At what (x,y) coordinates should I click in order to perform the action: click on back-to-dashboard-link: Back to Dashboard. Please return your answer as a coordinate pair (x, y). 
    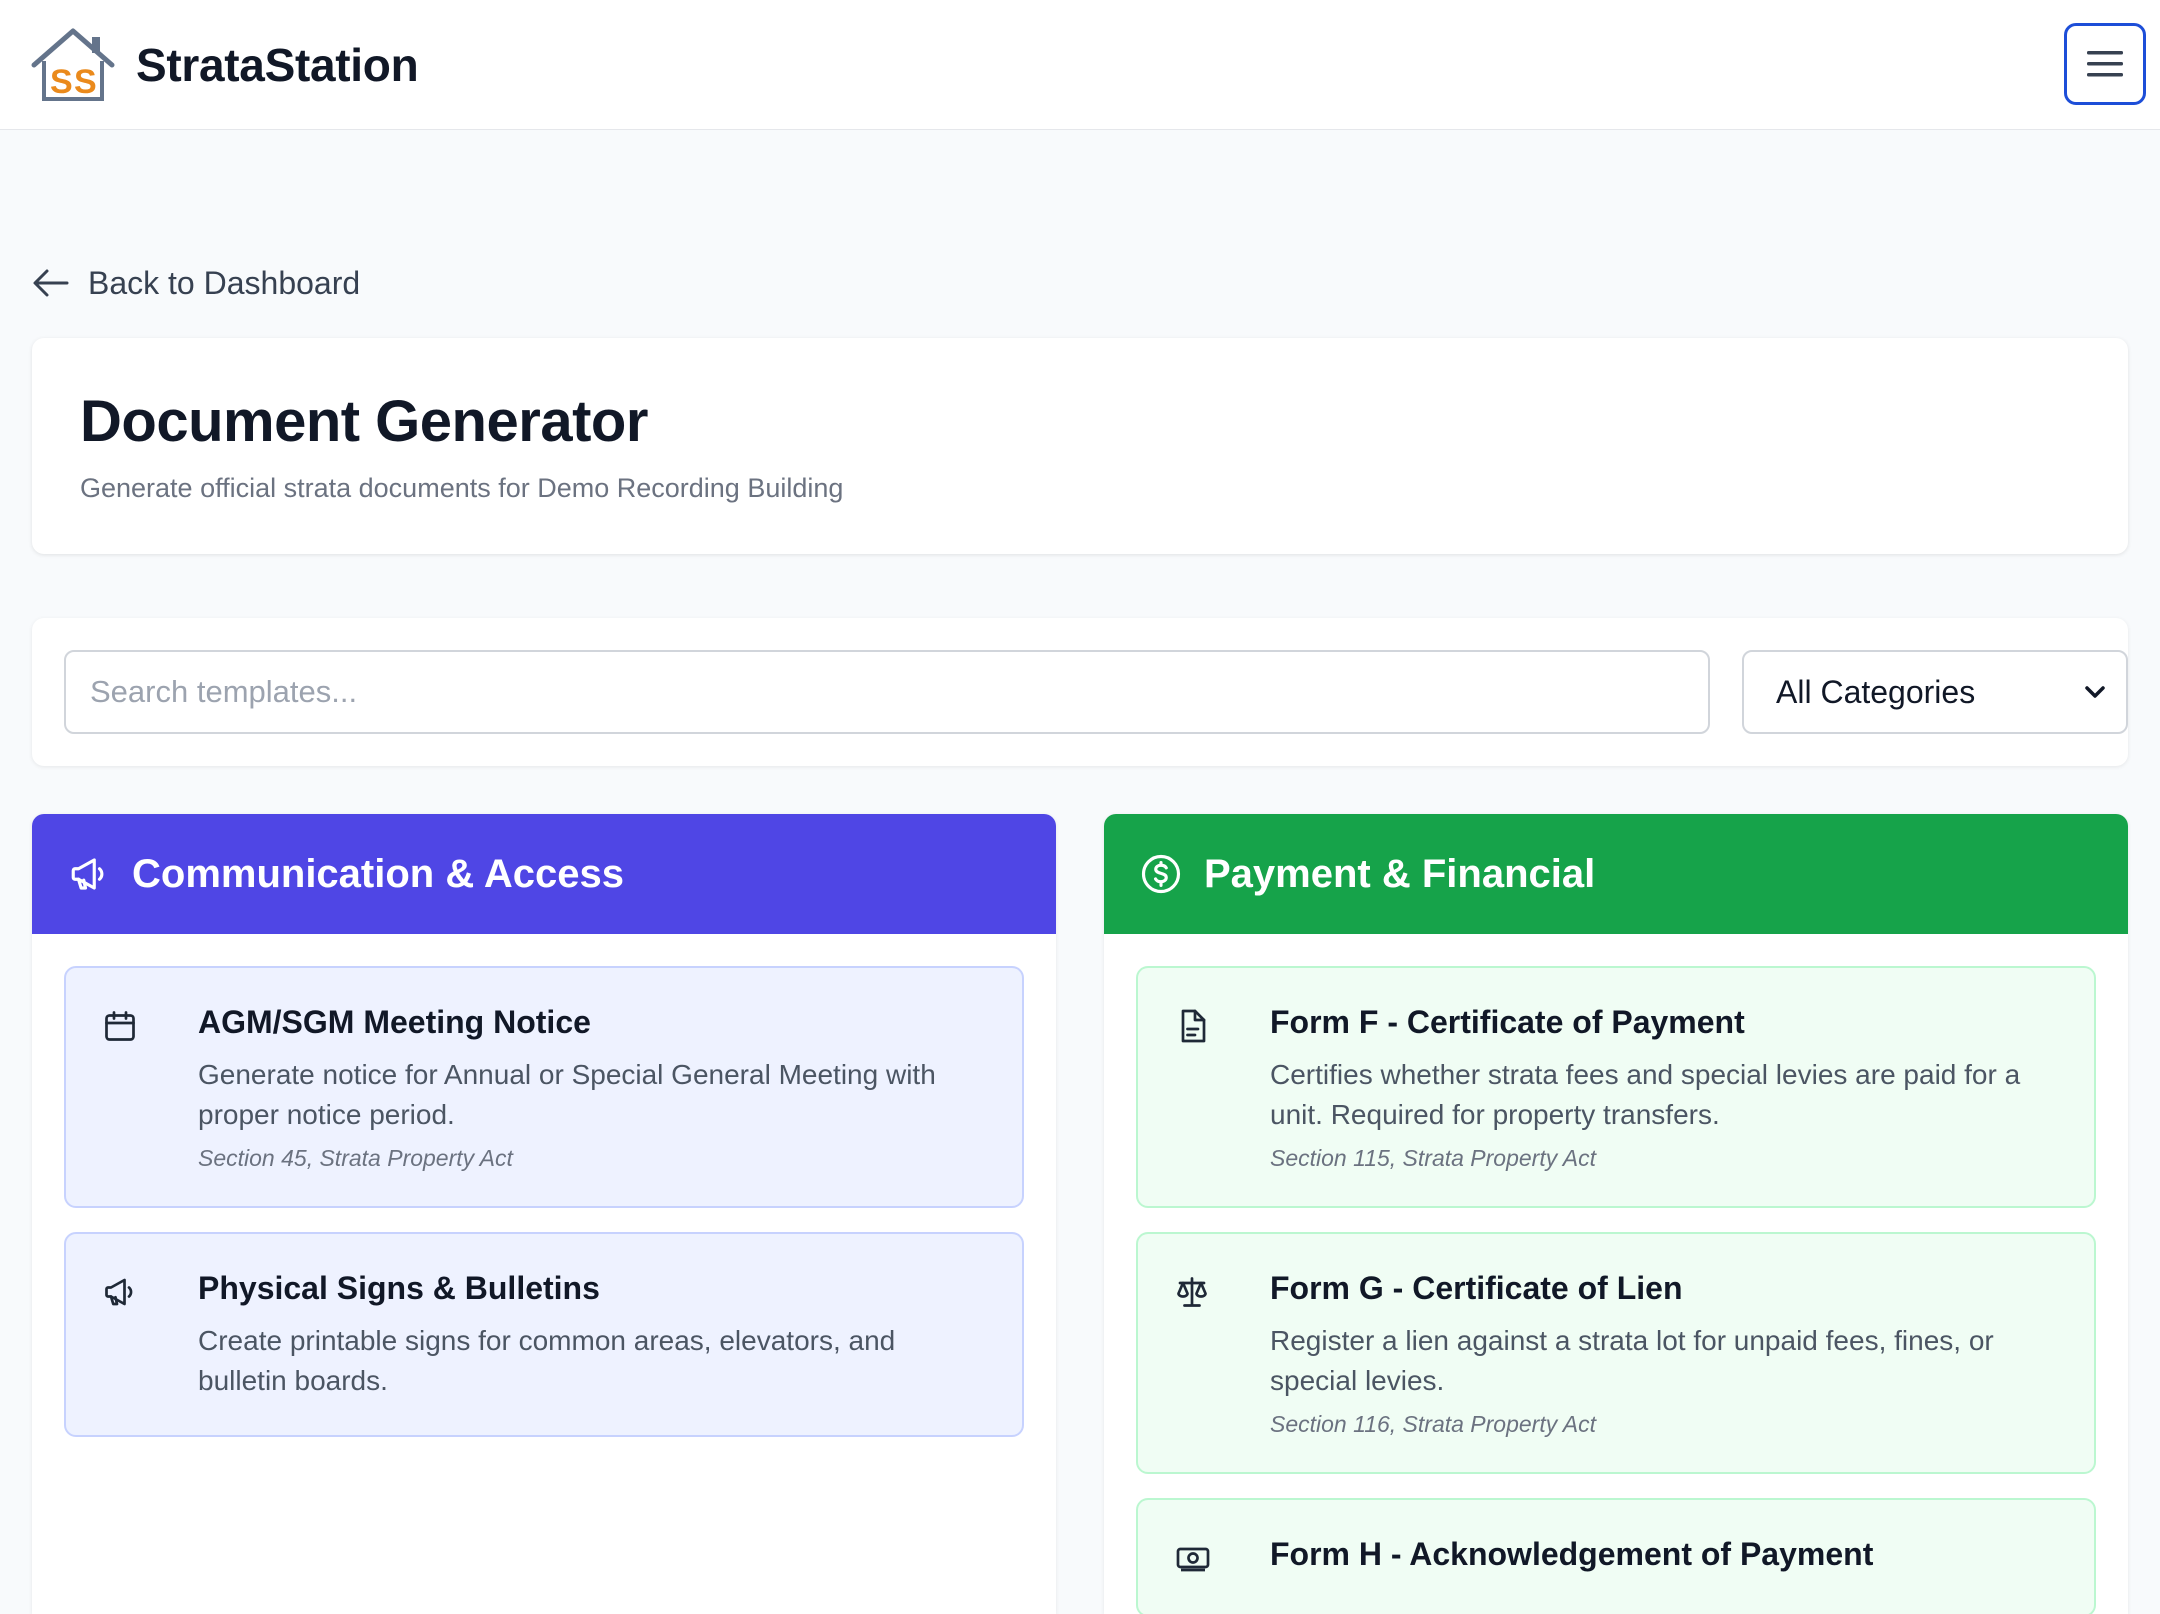
    Looking at the image, I should click on (196, 283).